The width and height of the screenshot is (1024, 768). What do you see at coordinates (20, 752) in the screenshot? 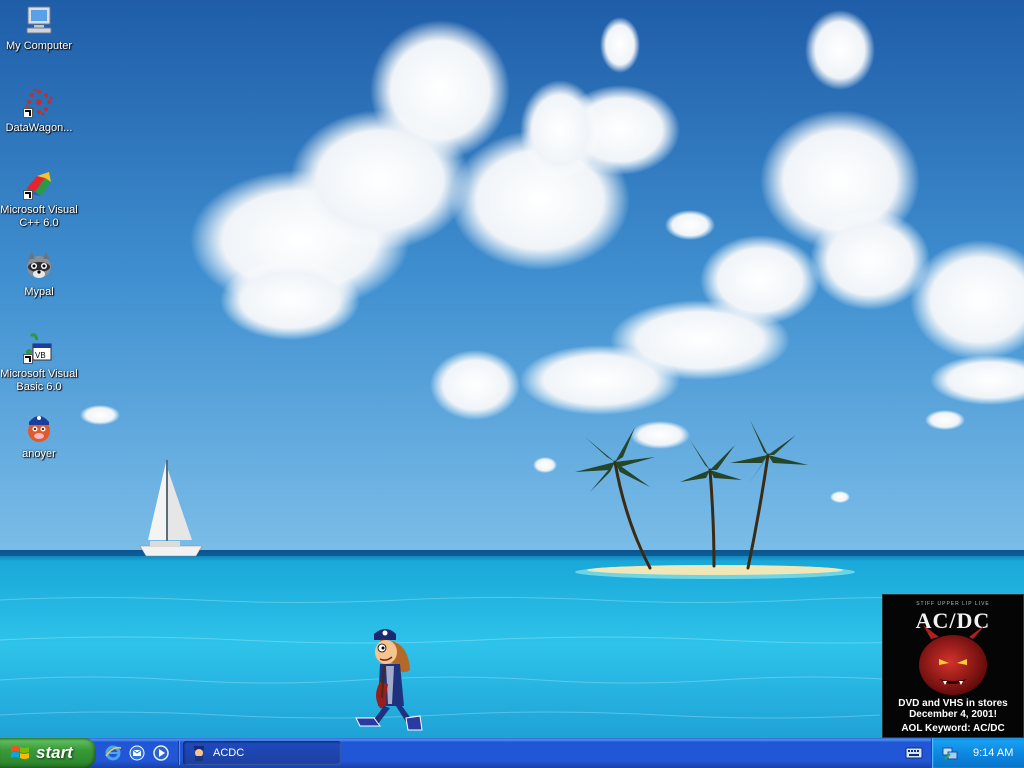
I see `windows-flag-icon` at bounding box center [20, 752].